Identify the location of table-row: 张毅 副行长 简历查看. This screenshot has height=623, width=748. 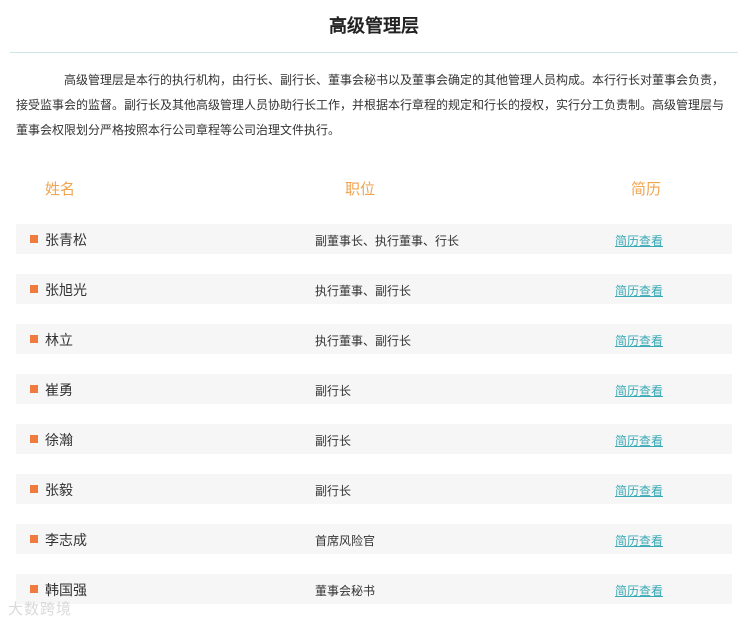
(374, 489).